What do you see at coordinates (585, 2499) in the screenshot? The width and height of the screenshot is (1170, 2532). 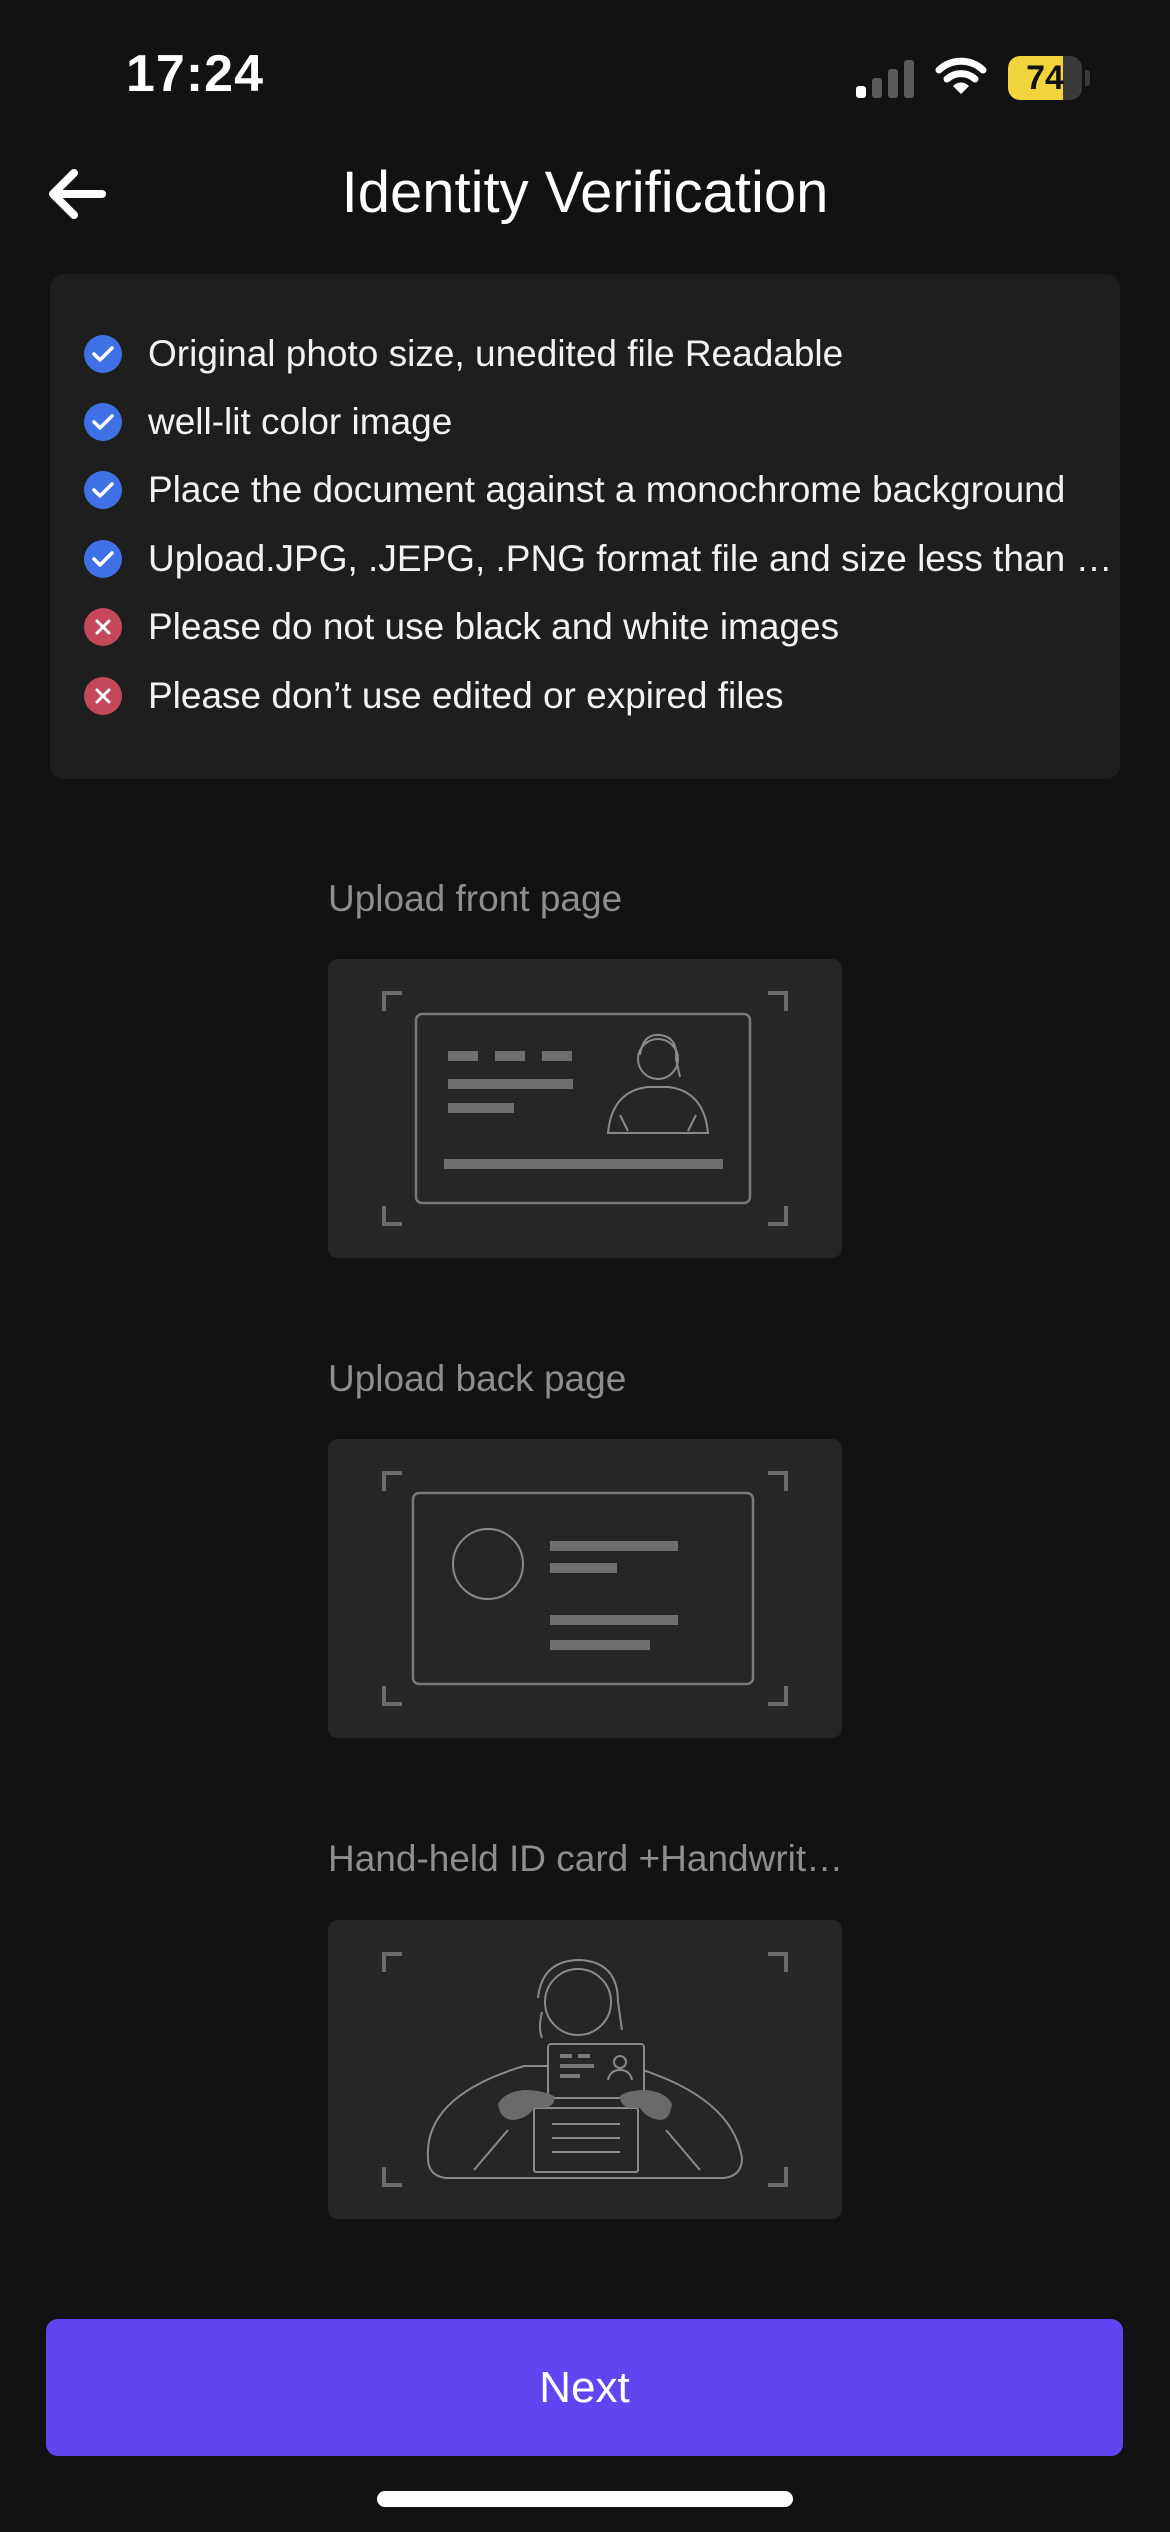 I see `home-indicator` at bounding box center [585, 2499].